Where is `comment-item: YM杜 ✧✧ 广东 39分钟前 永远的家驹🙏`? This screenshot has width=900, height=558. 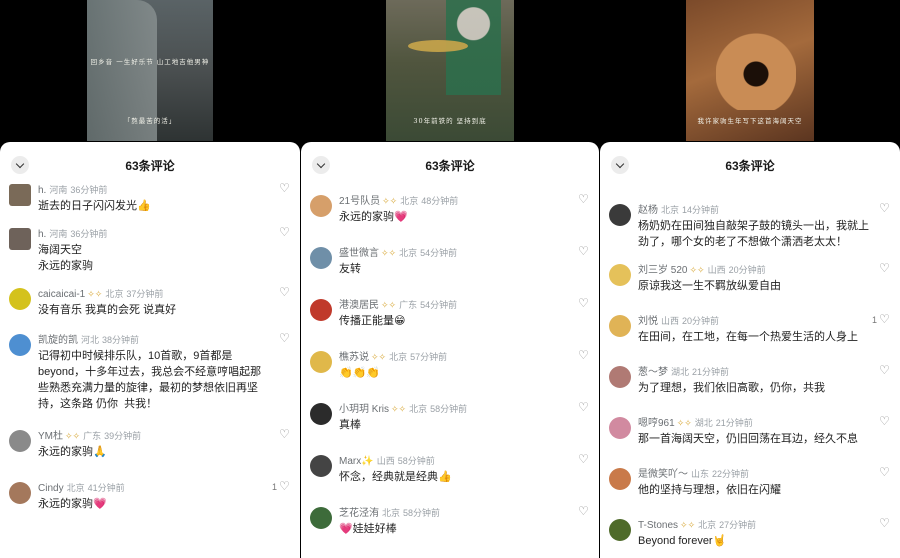 comment-item: YM杜 ✧✧ 广东 39分钟前 永远的家驹🙏 is located at coordinates (150, 443).